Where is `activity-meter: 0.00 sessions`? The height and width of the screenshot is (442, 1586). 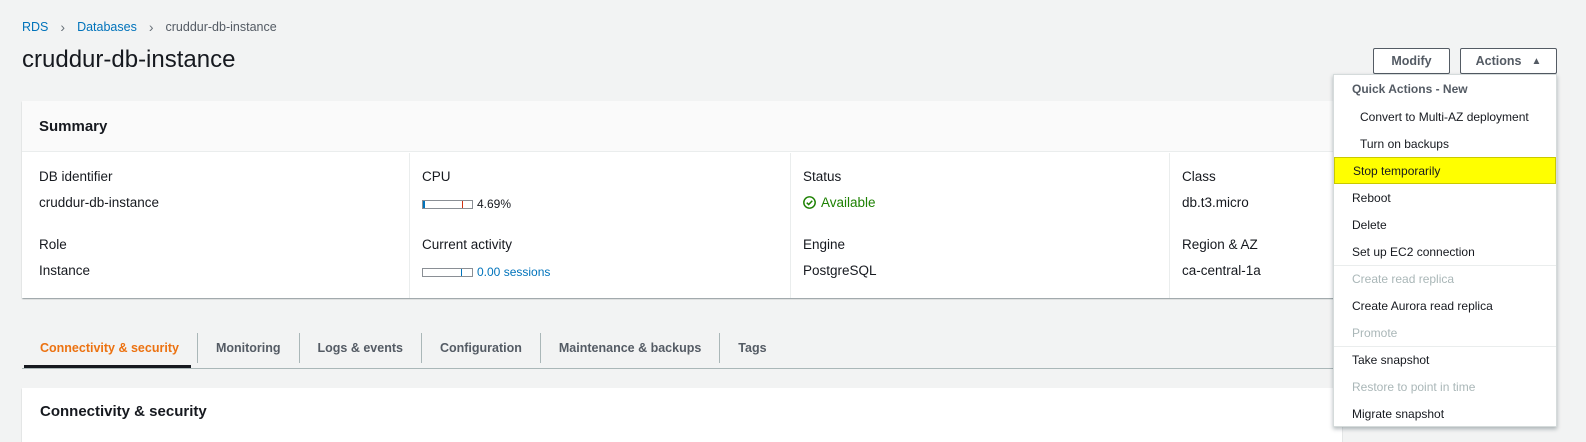
activity-meter: 0.00 sessions is located at coordinates (486, 272).